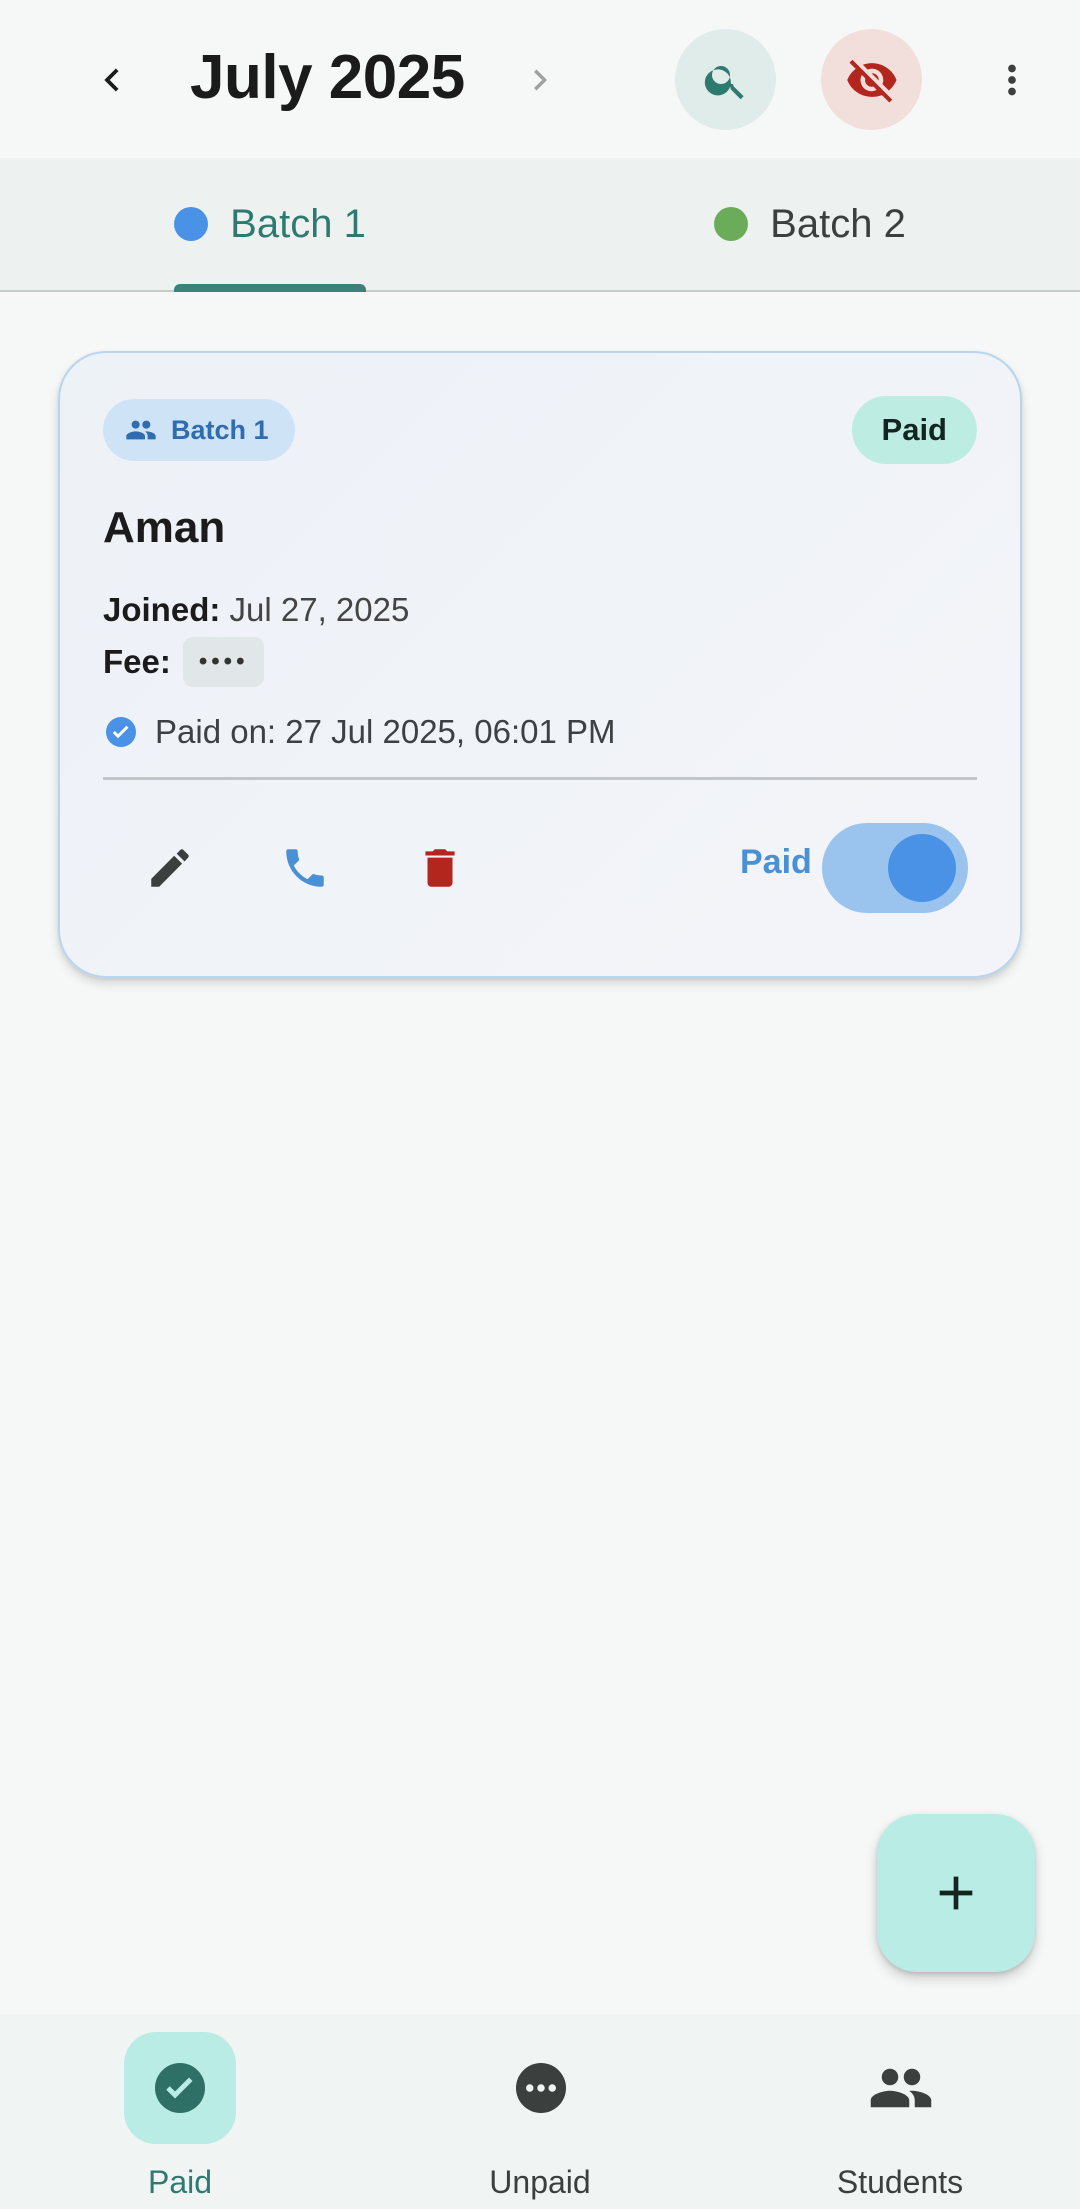 The image size is (1080, 2209). I want to click on fee-row: Fee: ••••, so click(184, 662).